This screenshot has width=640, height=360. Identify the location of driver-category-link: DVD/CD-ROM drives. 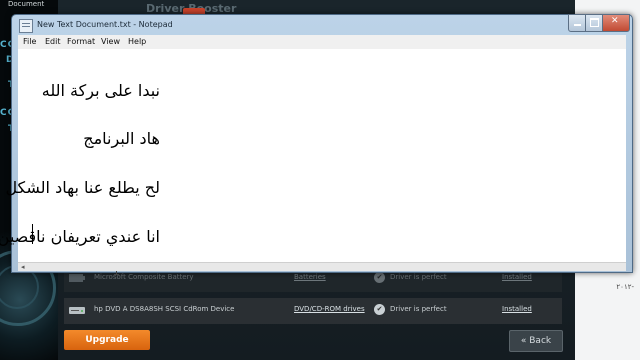
(329, 309).